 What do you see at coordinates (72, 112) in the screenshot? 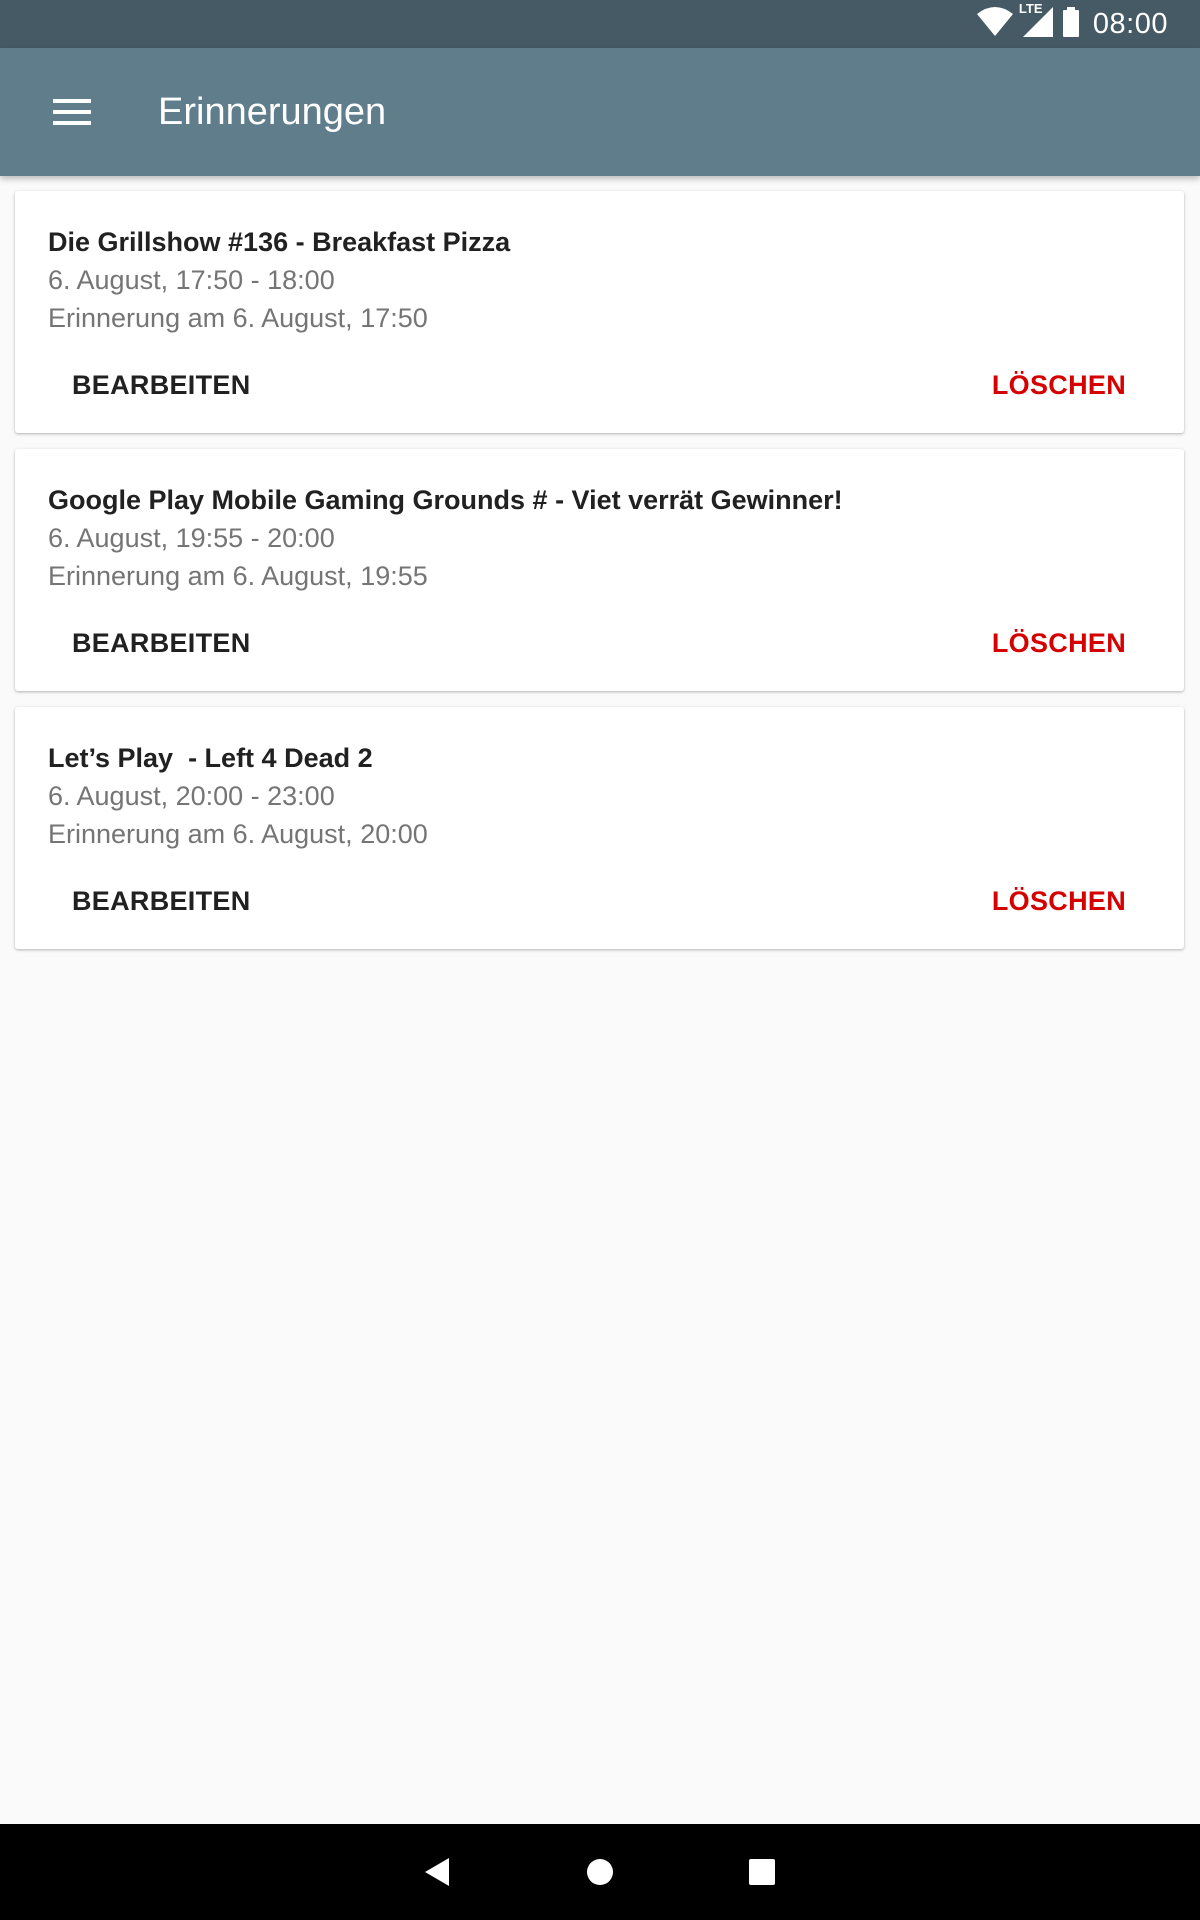
I see `hamburger-menu-icon` at bounding box center [72, 112].